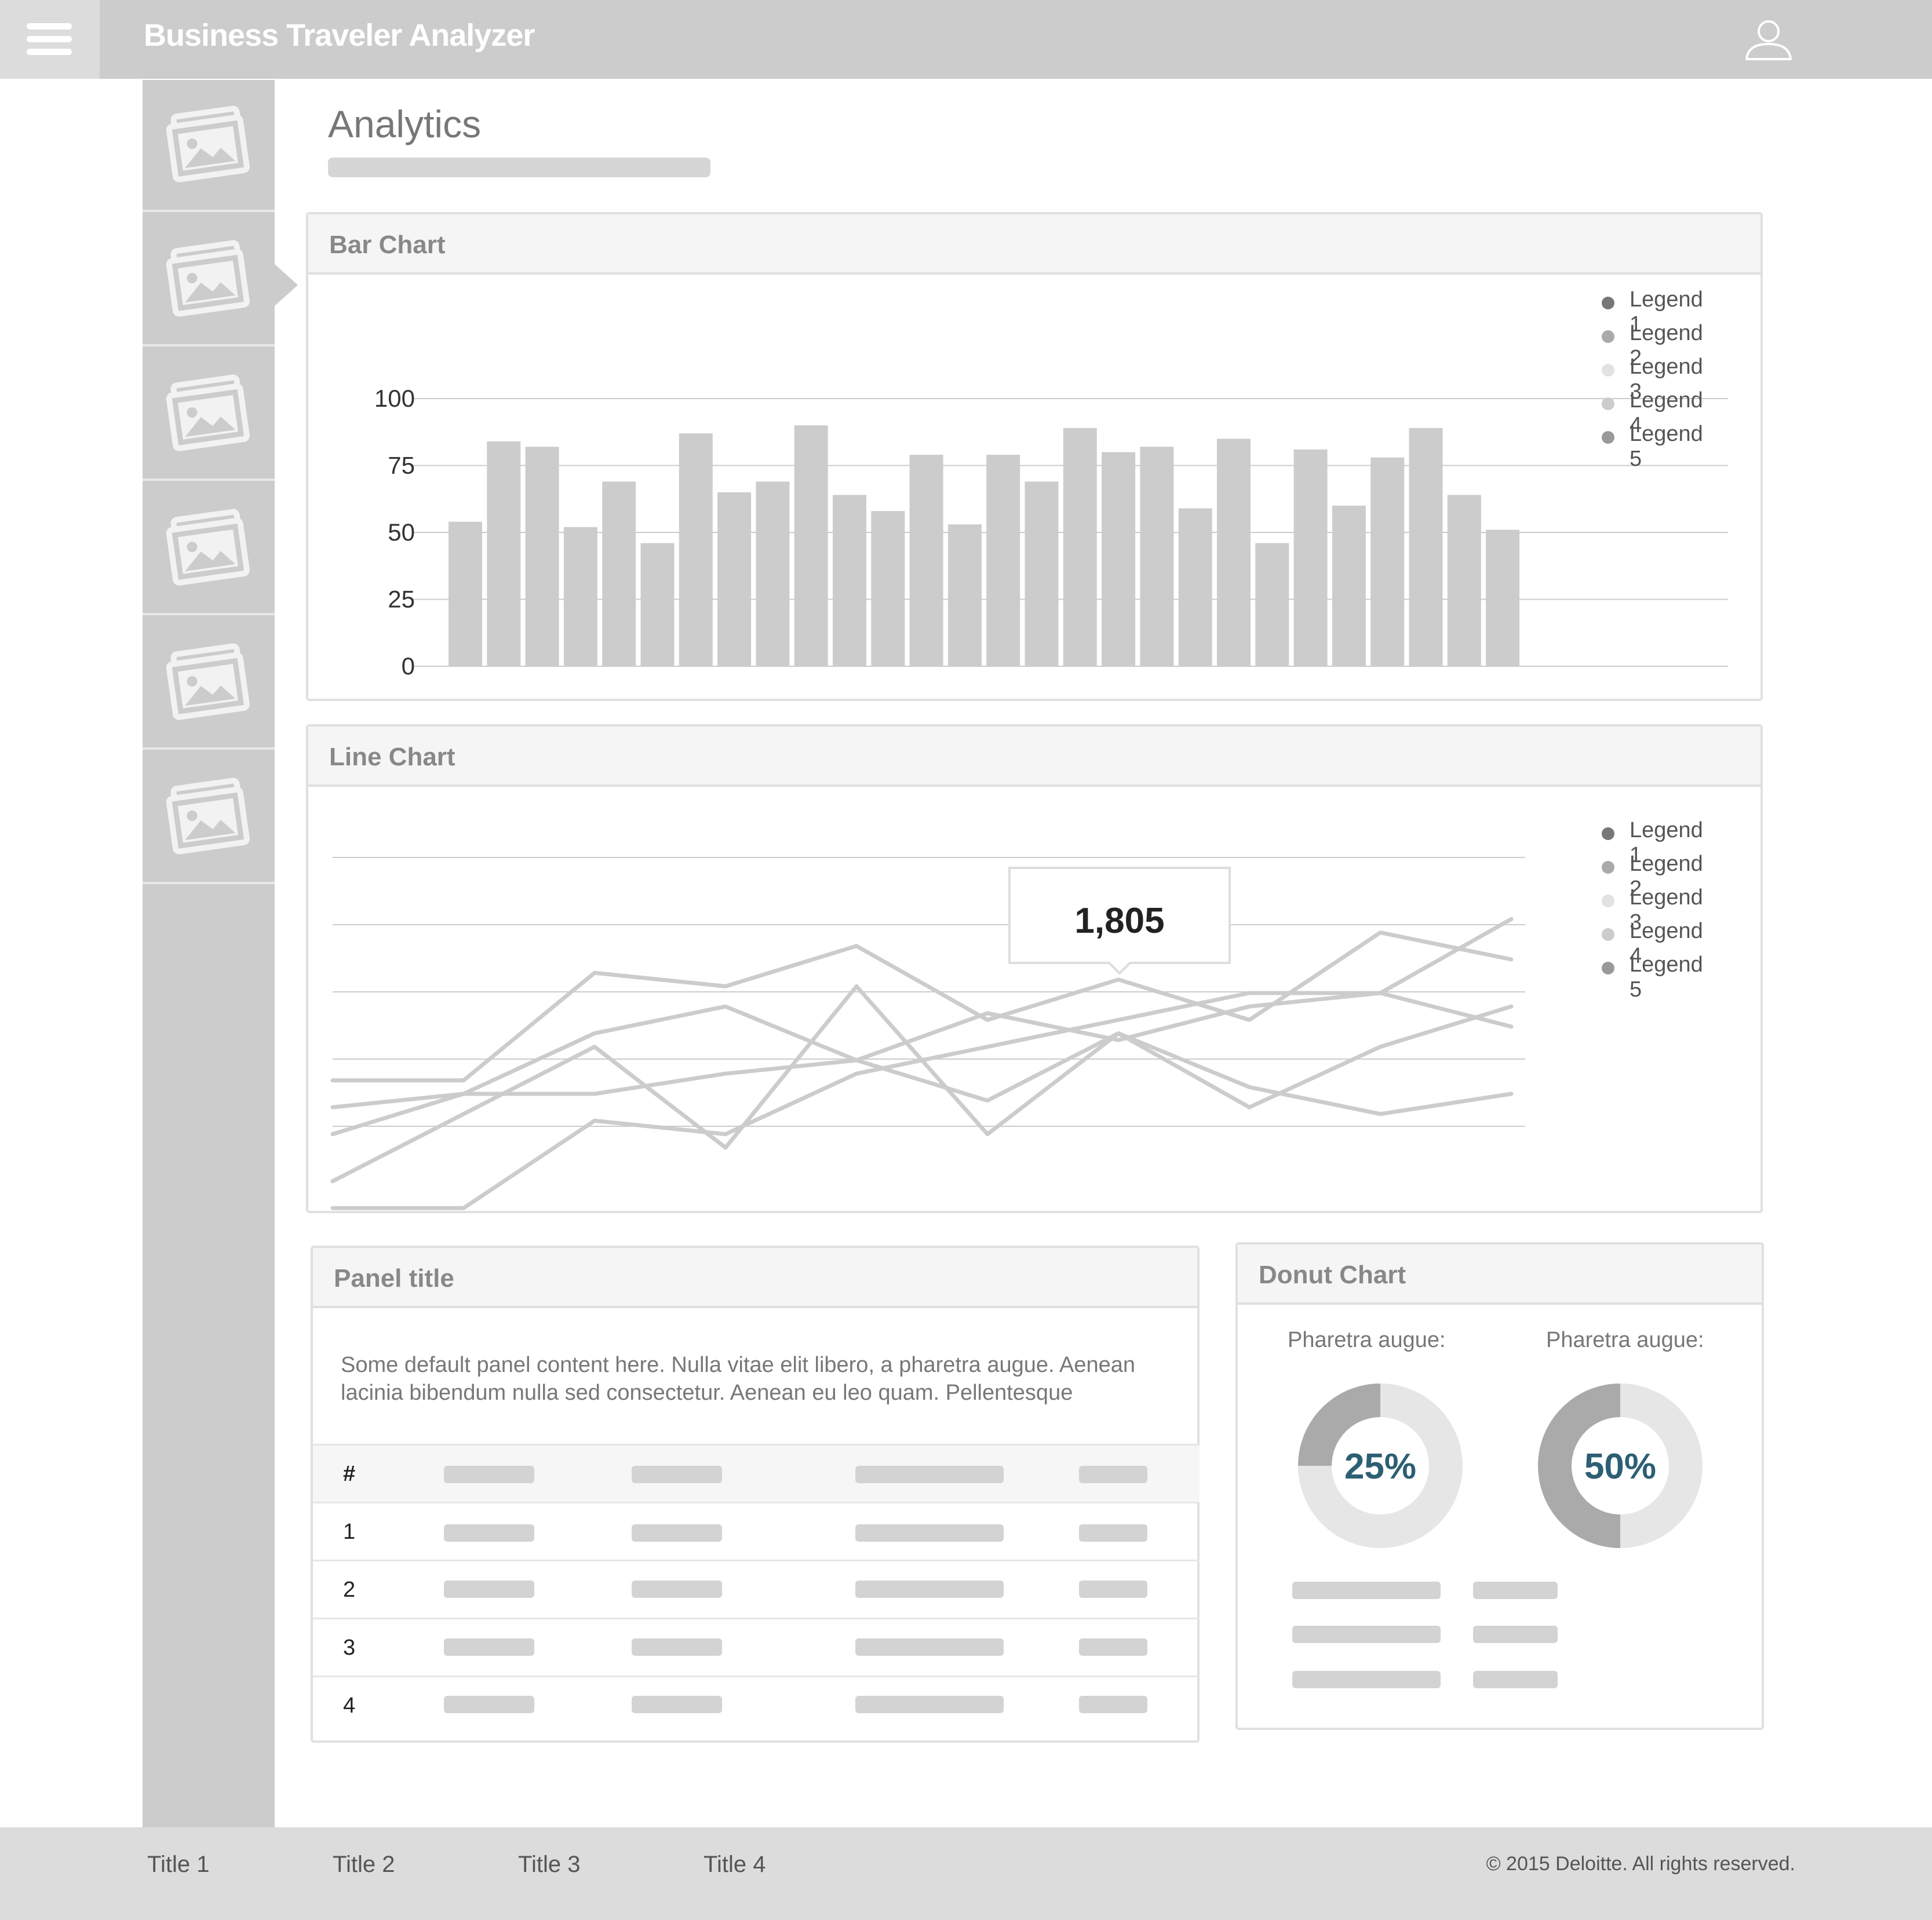 The height and width of the screenshot is (1920, 1932). I want to click on table-row: 2, so click(756, 1589).